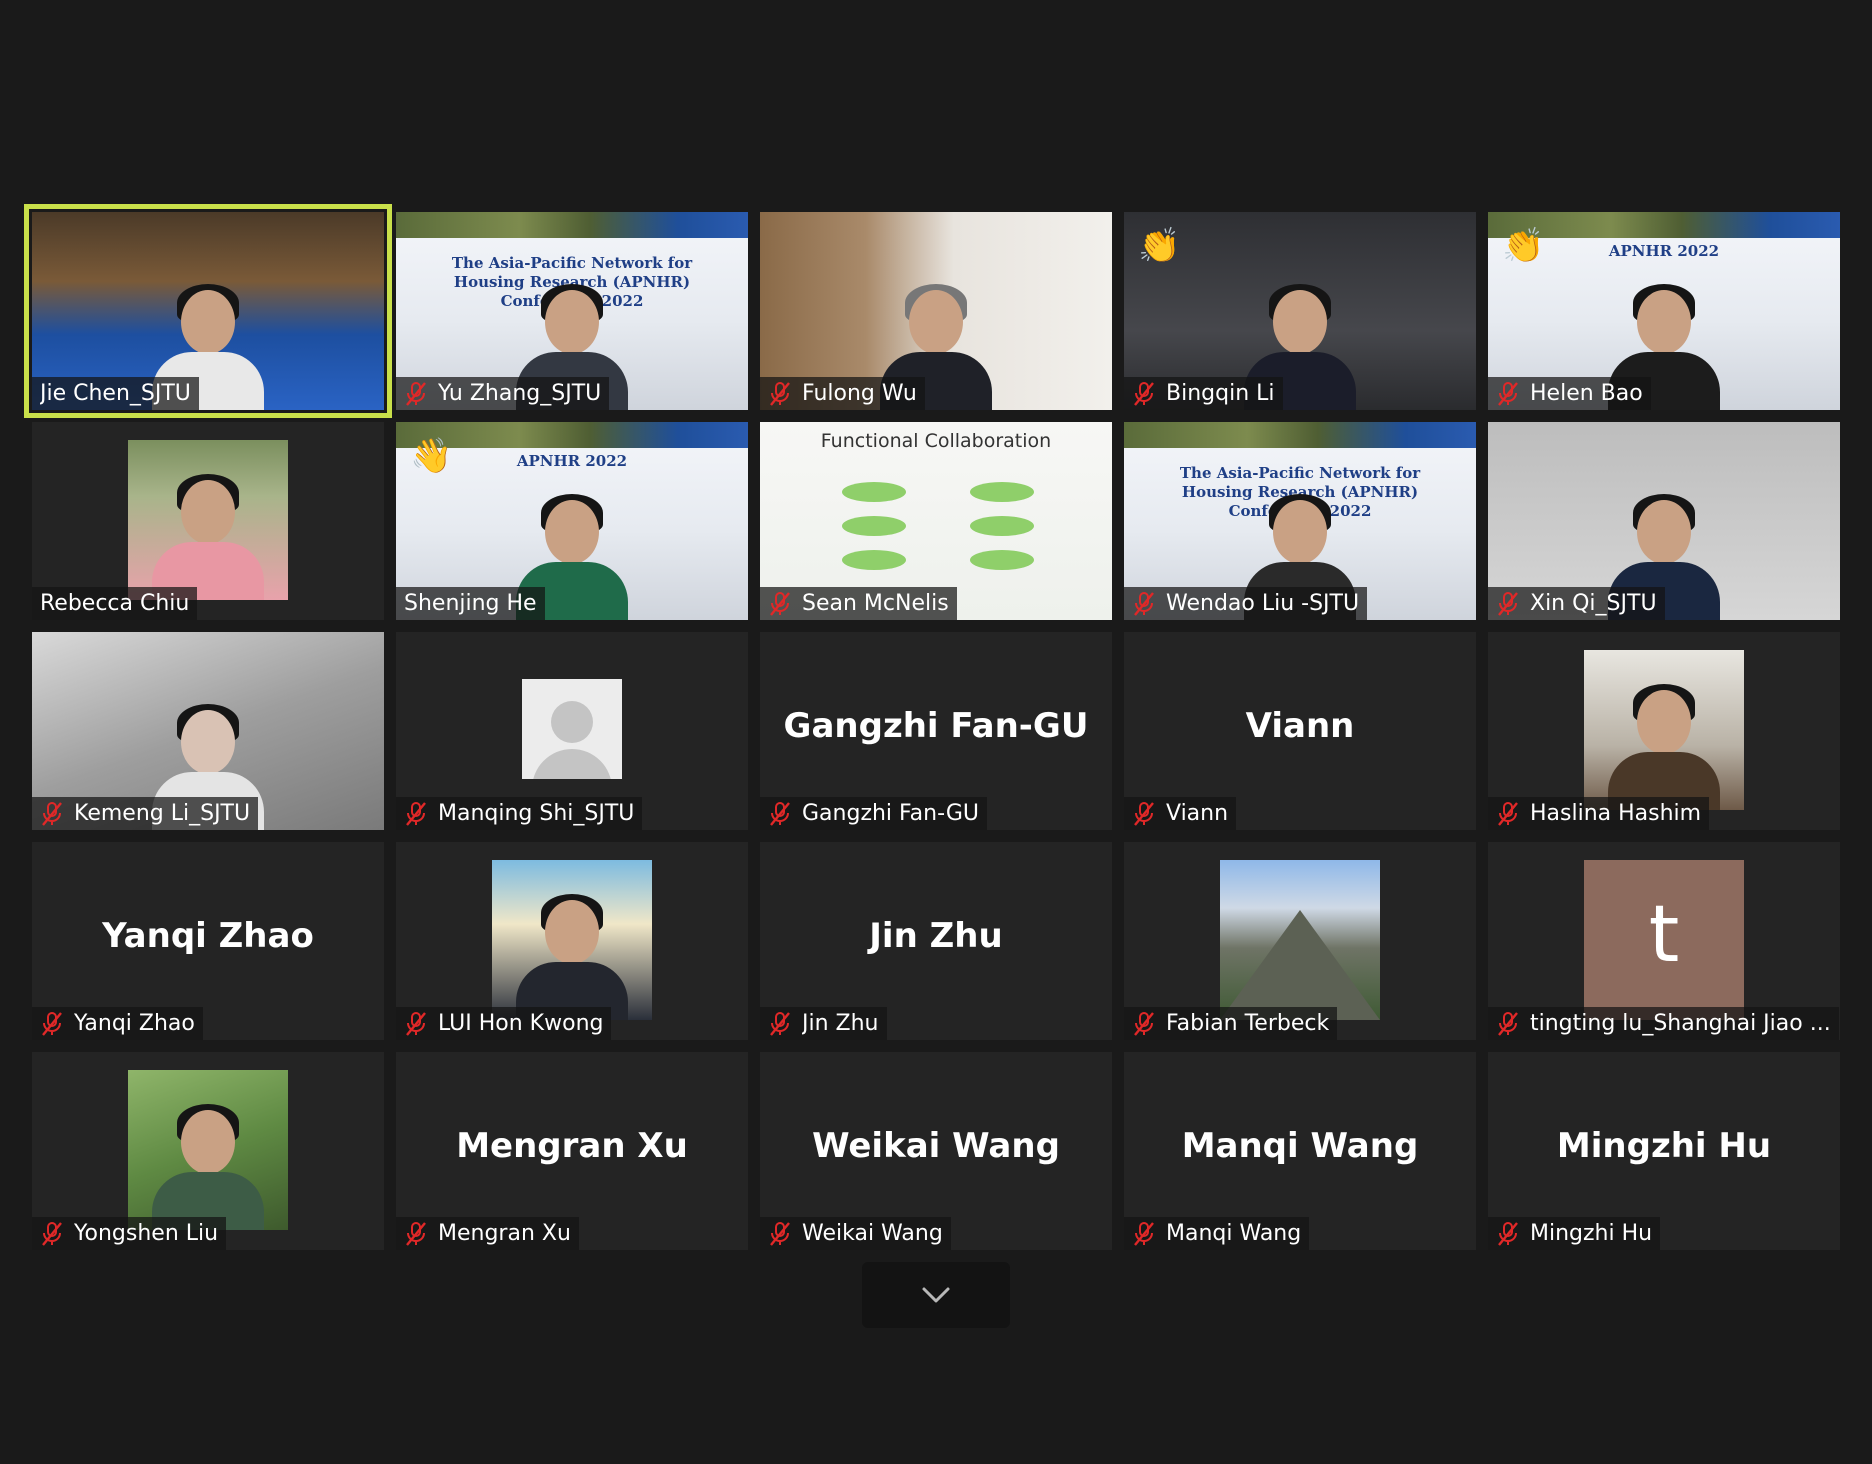 This screenshot has height=1464, width=1872. I want to click on participant-label: Gangzhi Fan-GU, so click(873, 813).